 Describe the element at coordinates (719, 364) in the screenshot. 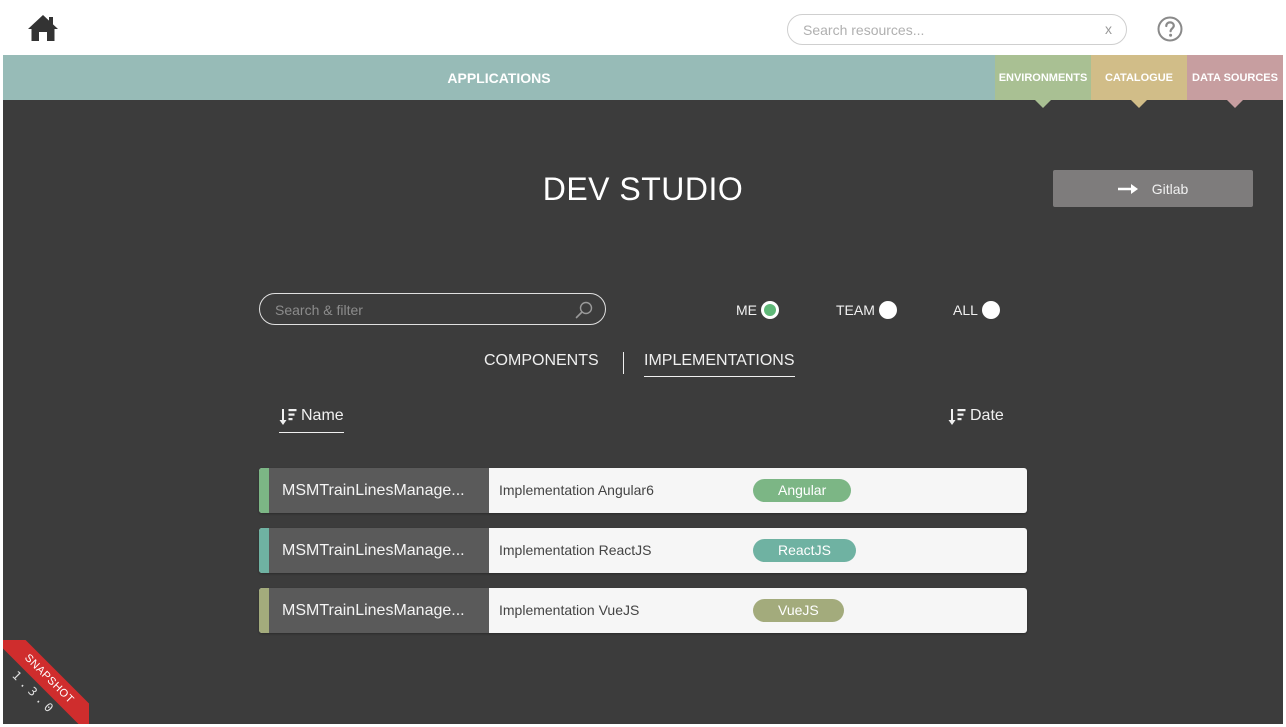

I see `tab-implementations: IMPLEMENTATIONS` at that location.